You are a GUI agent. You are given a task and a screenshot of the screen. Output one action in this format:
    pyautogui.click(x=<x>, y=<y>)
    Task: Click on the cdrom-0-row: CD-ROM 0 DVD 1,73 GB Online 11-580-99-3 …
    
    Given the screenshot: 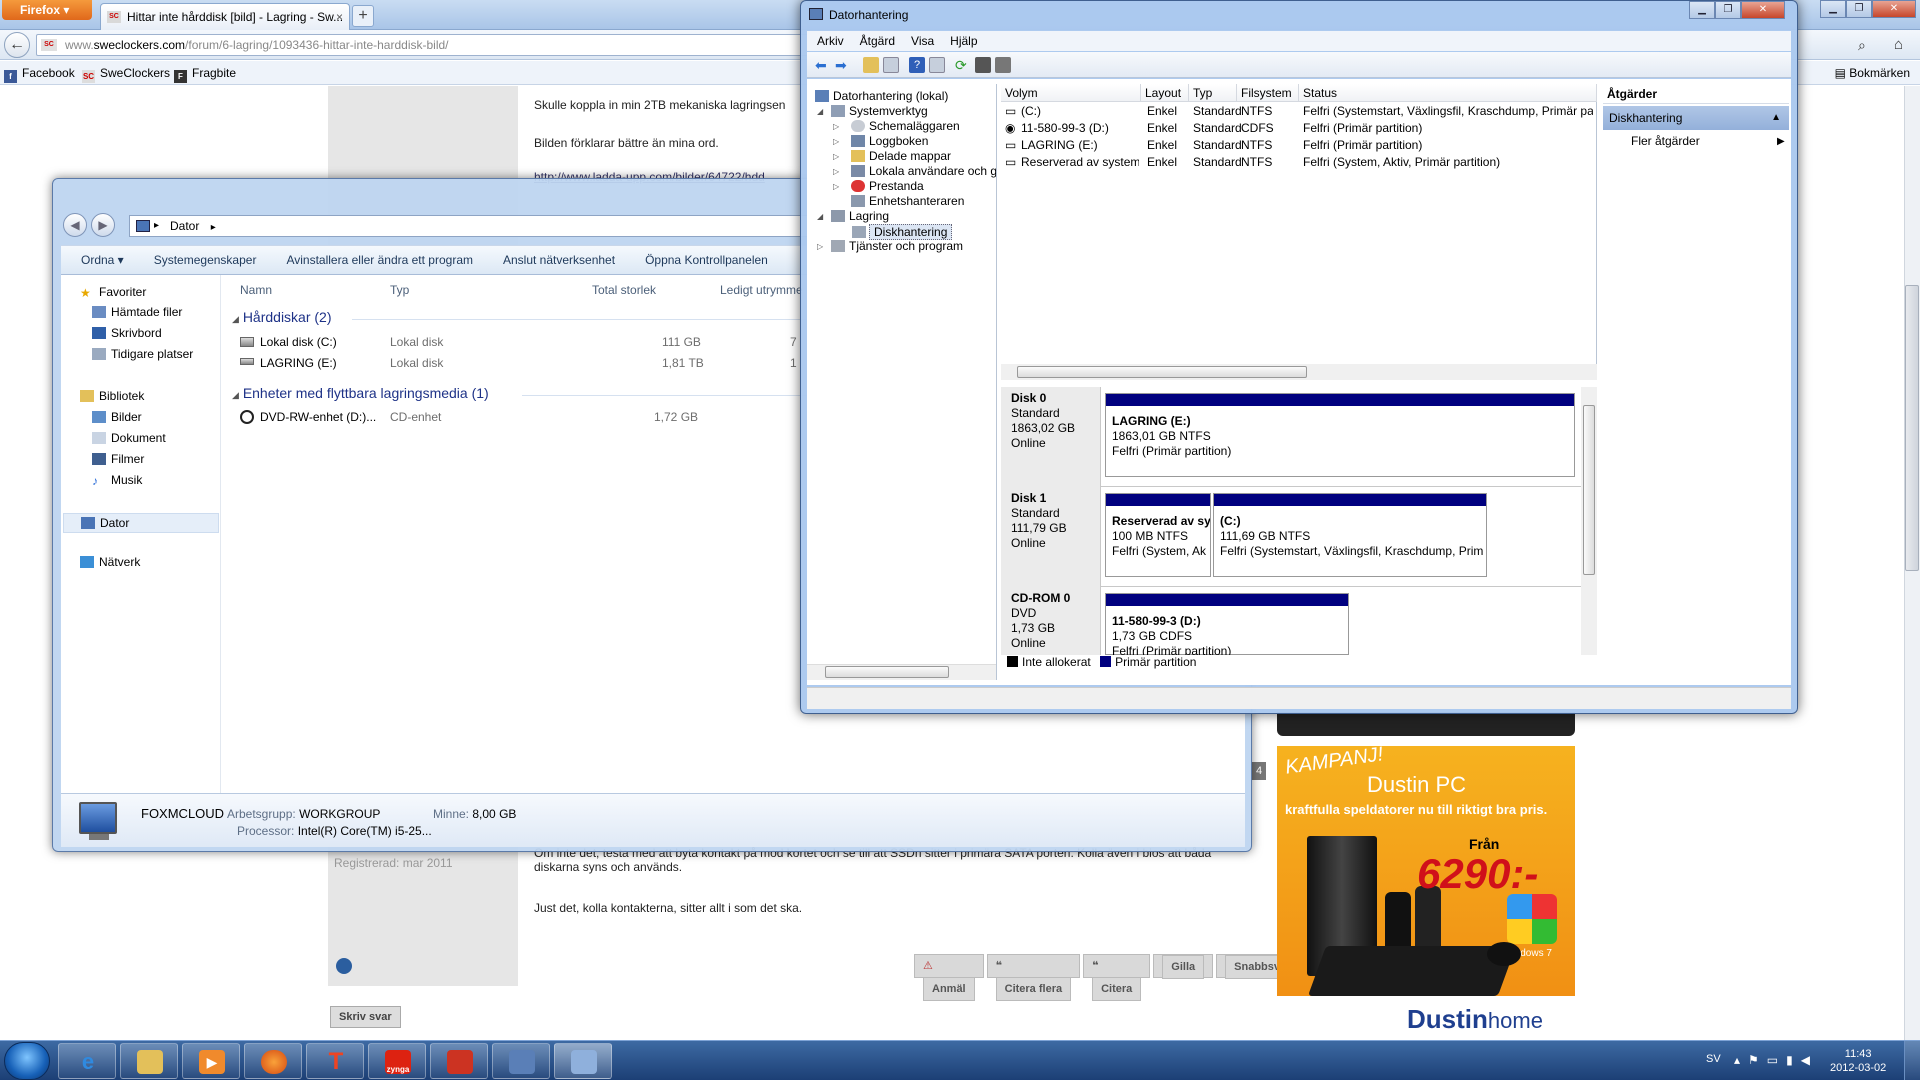 What is the action you would take?
    pyautogui.click(x=1299, y=622)
    